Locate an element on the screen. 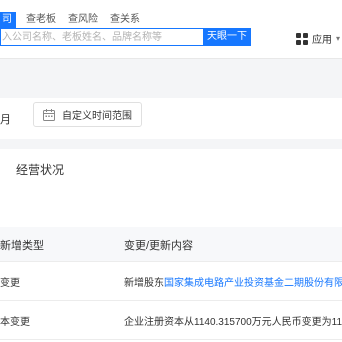  tab-relation: 查关系 is located at coordinates (125, 20).